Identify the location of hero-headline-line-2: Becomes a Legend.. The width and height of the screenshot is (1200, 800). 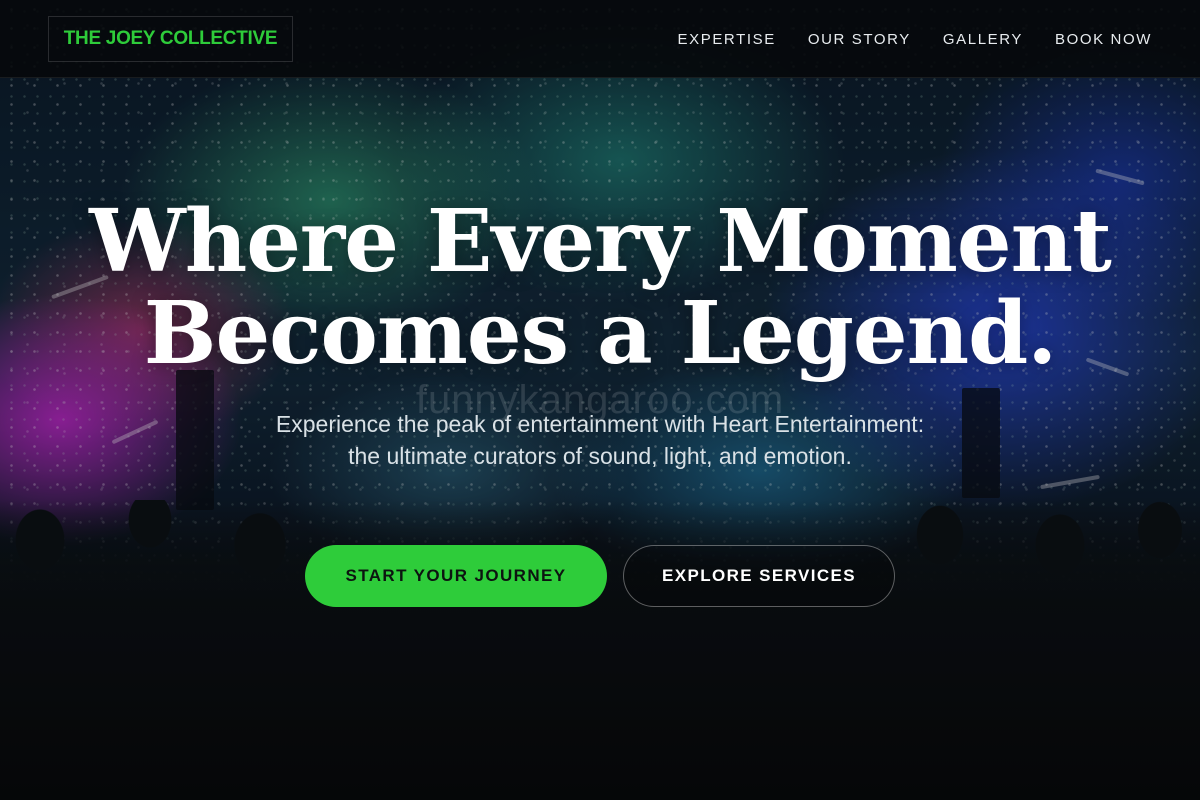
(600, 333).